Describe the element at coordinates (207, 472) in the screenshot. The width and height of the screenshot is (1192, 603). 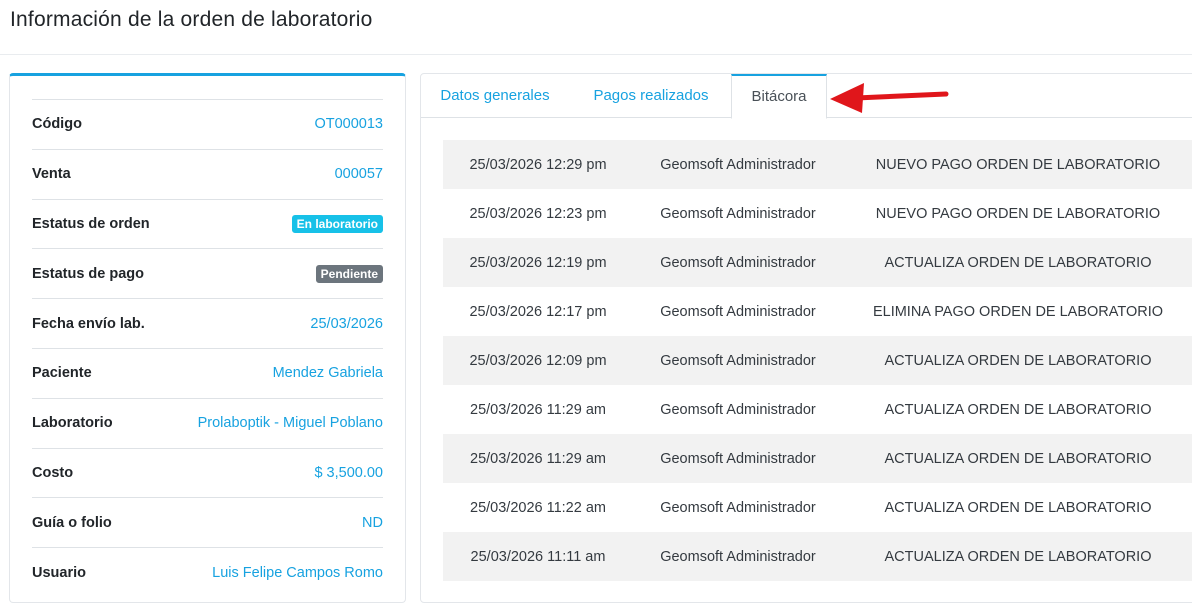
I see `info-row-costo: Costo $ 3,500.00` at that location.